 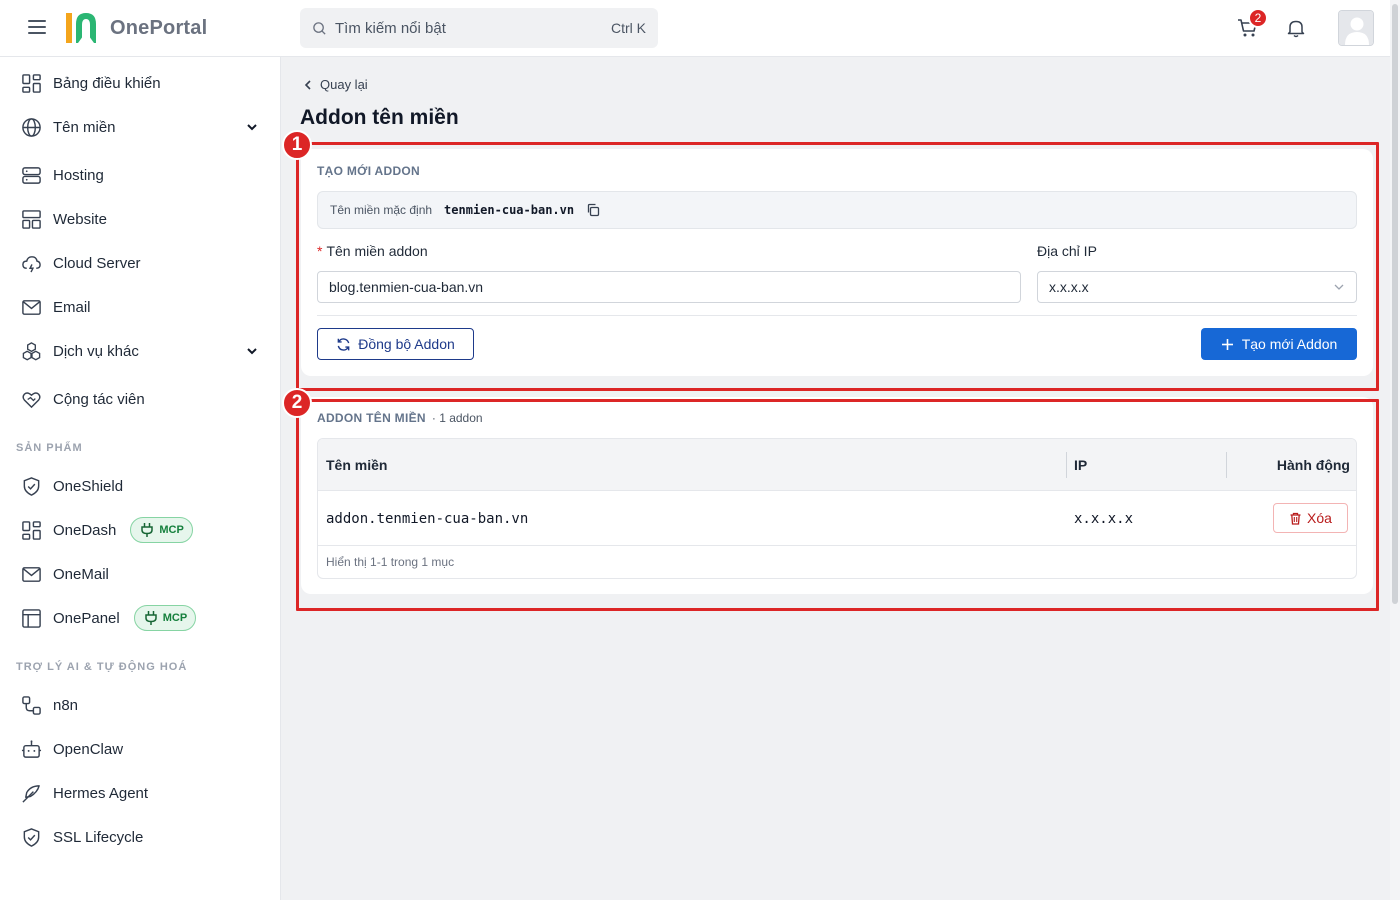 I want to click on cubes-icon, so click(x=31, y=351).